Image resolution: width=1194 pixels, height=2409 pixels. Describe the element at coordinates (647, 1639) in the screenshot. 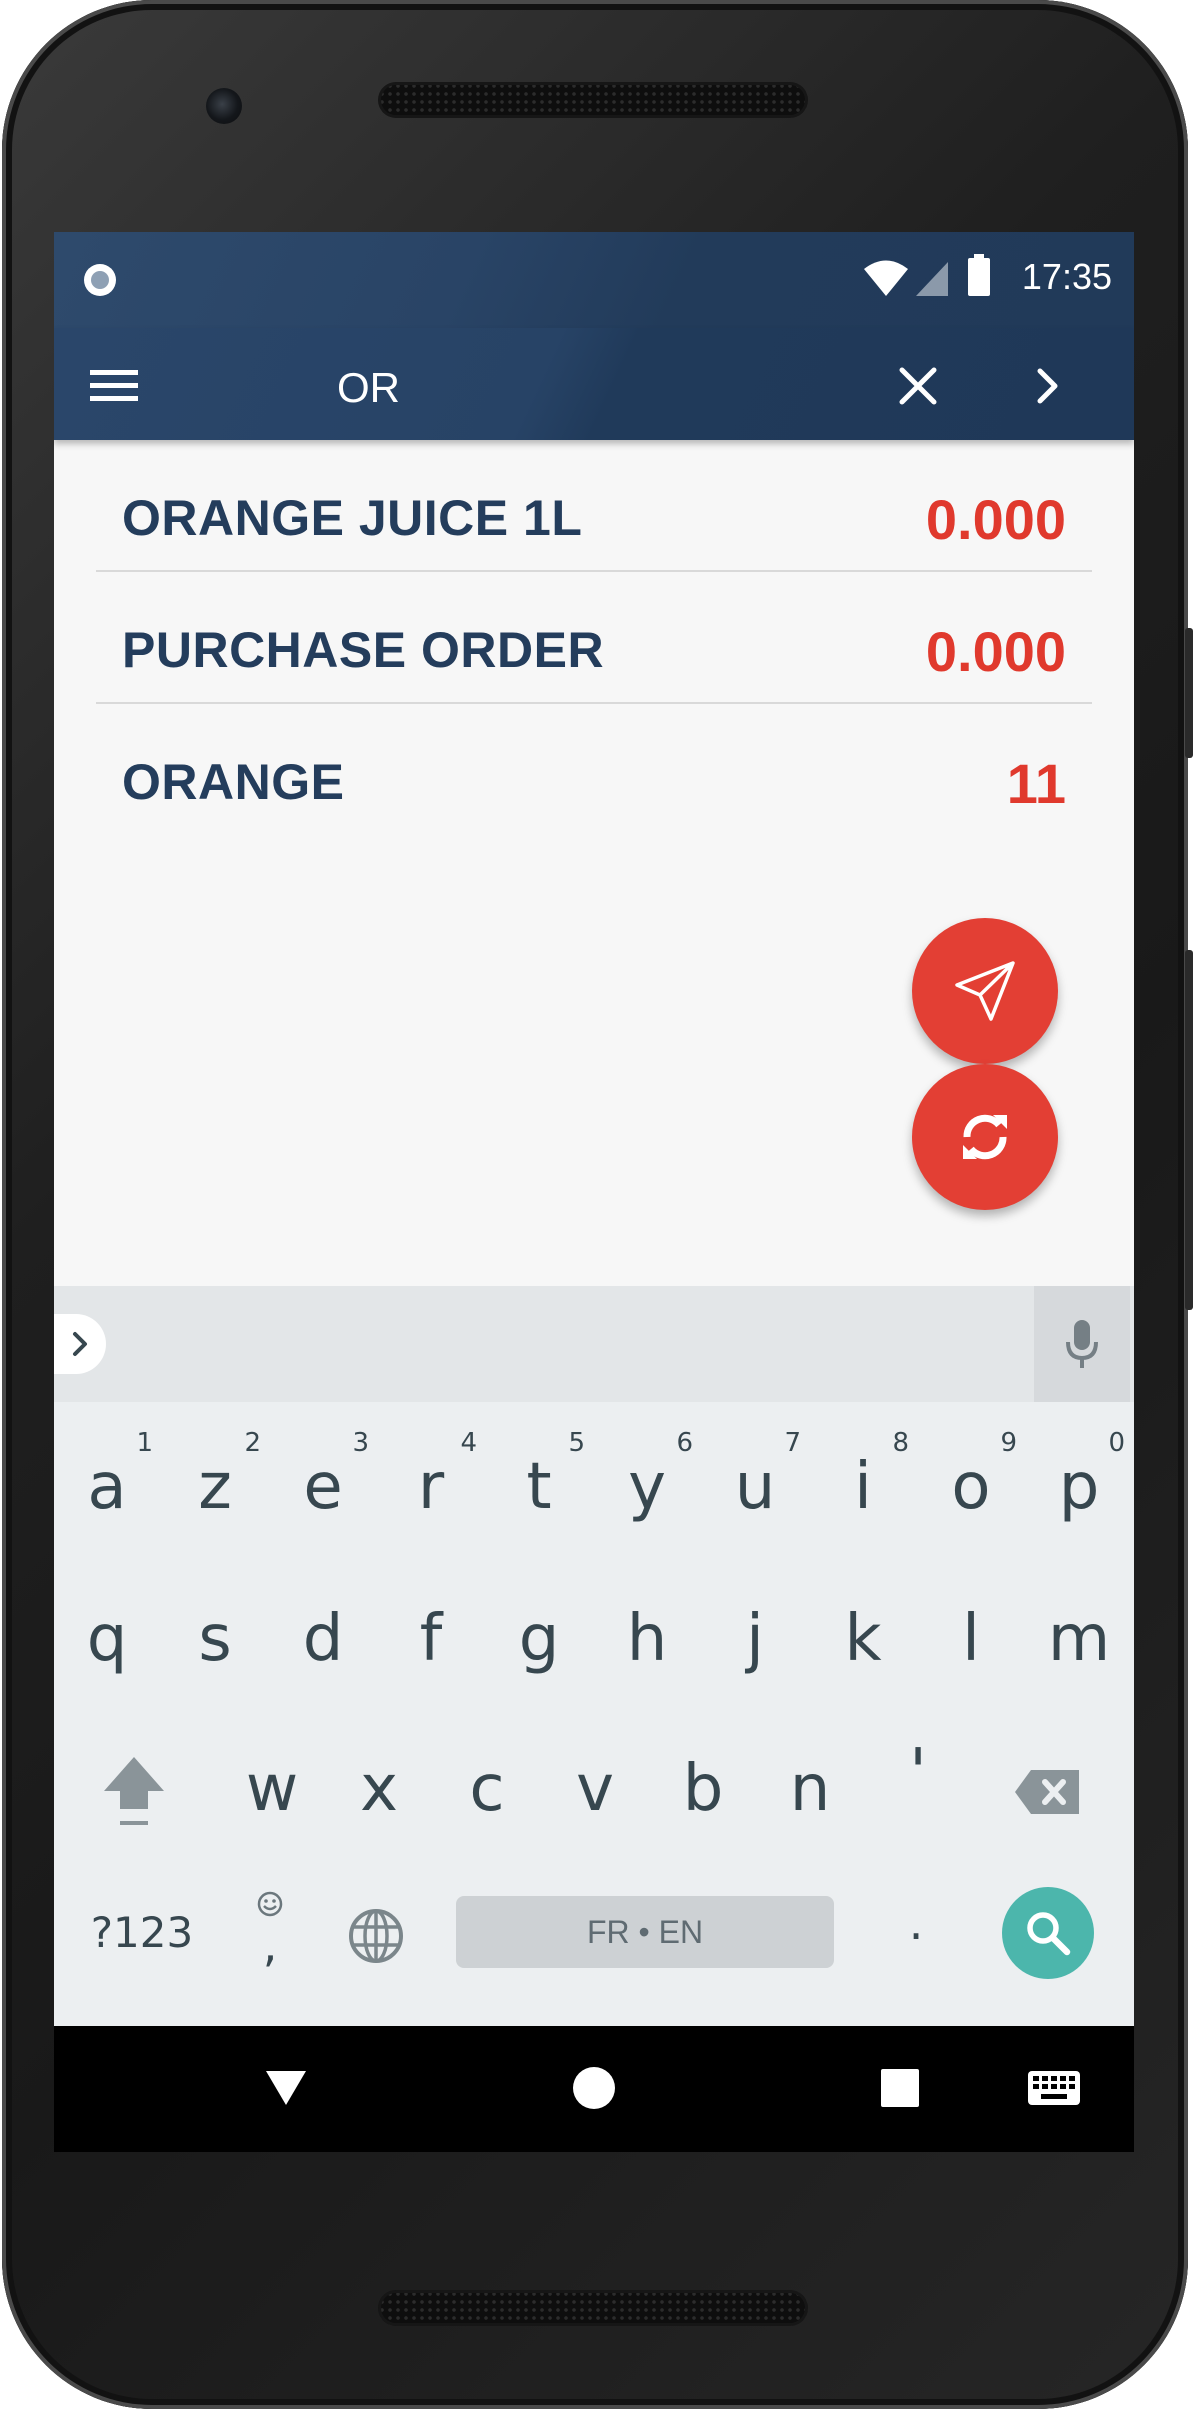

I see `key-h: h` at that location.